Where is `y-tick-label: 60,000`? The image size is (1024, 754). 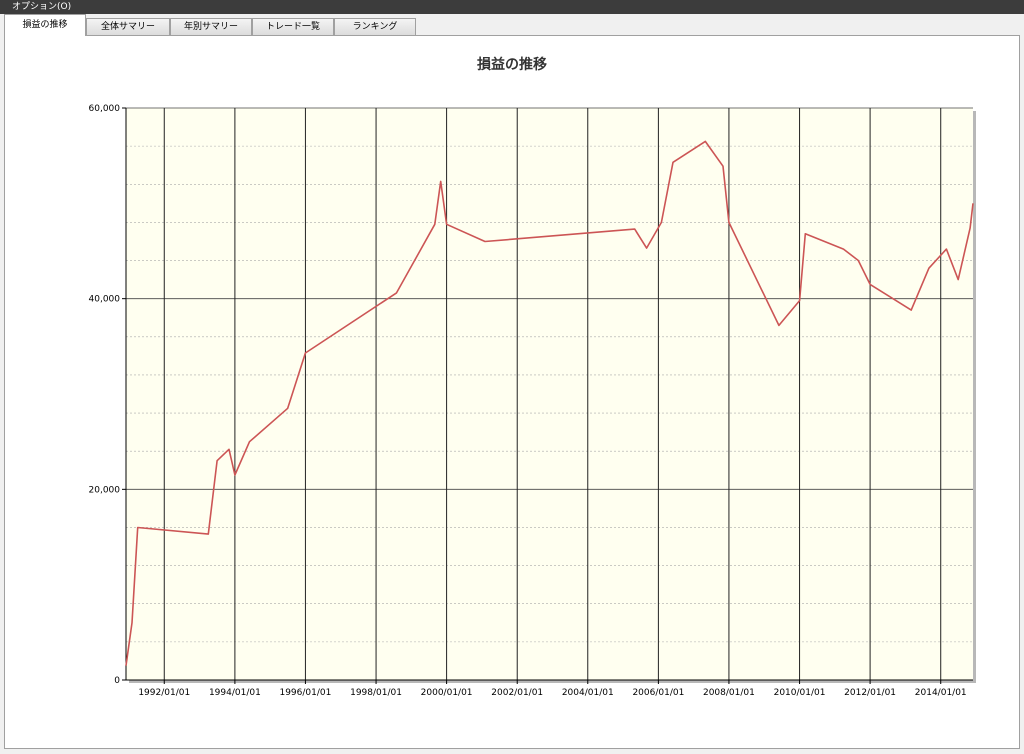 y-tick-label: 60,000 is located at coordinates (105, 109).